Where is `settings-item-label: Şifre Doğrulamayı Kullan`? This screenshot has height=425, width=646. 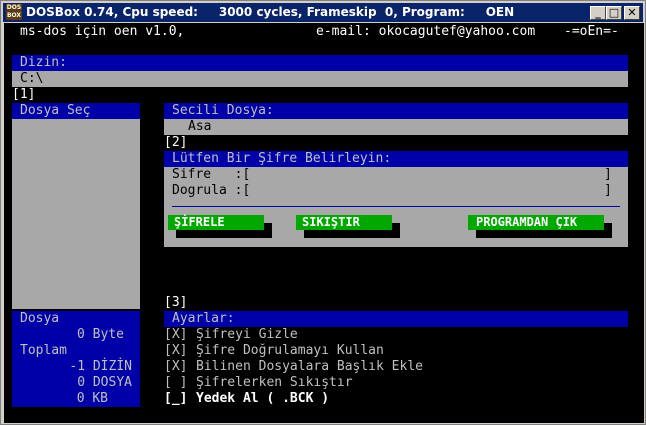
settings-item-label: Şifre Doğrulamayı Kullan is located at coordinates (290, 350).